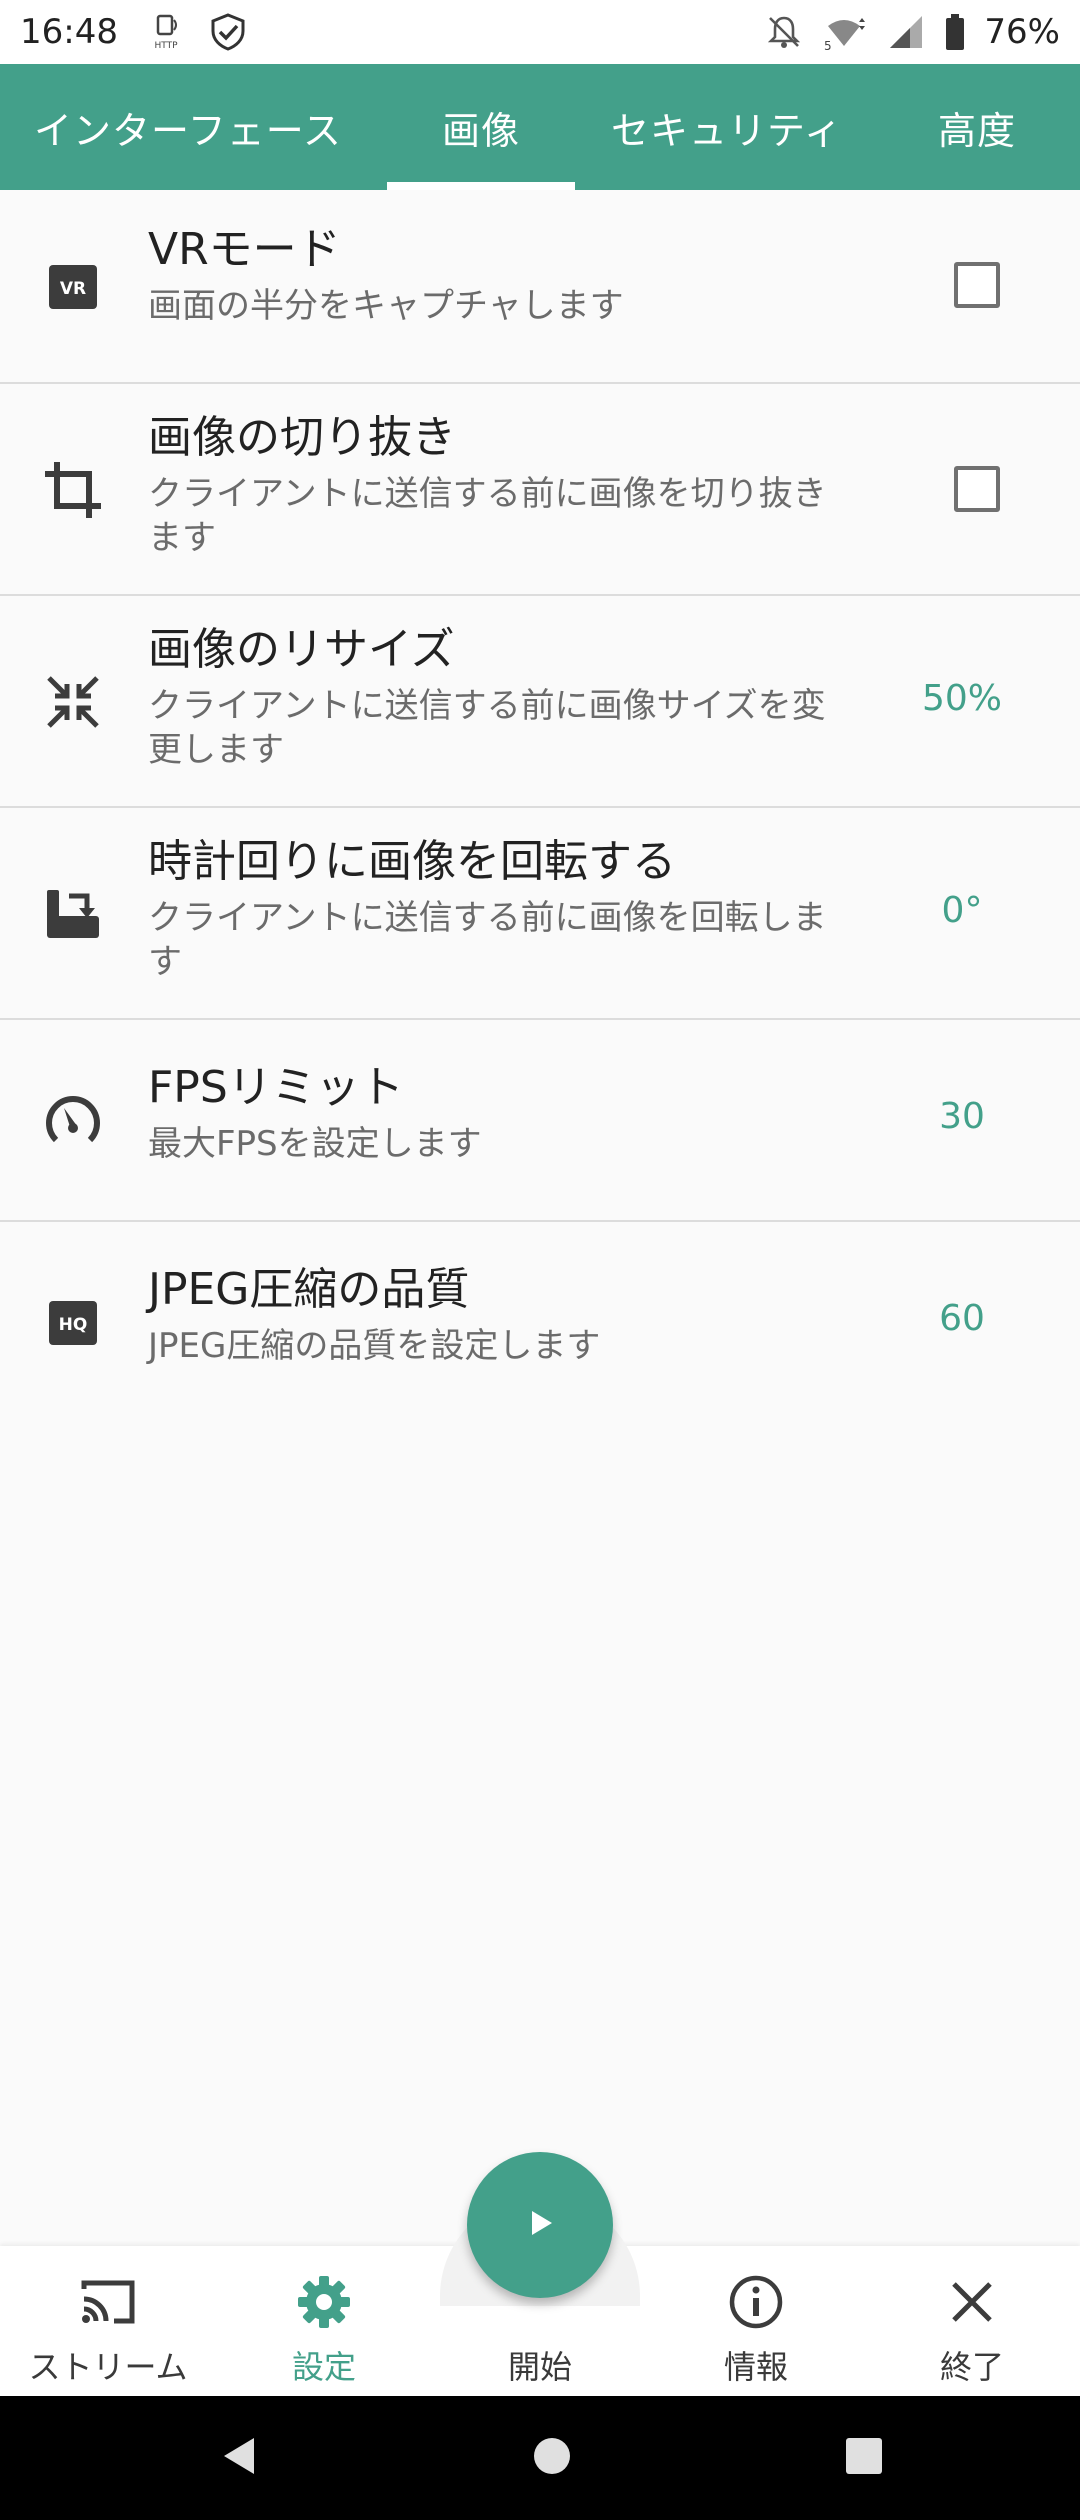 This screenshot has width=1080, height=2520. I want to click on tab-image: 画像, so click(481, 127).